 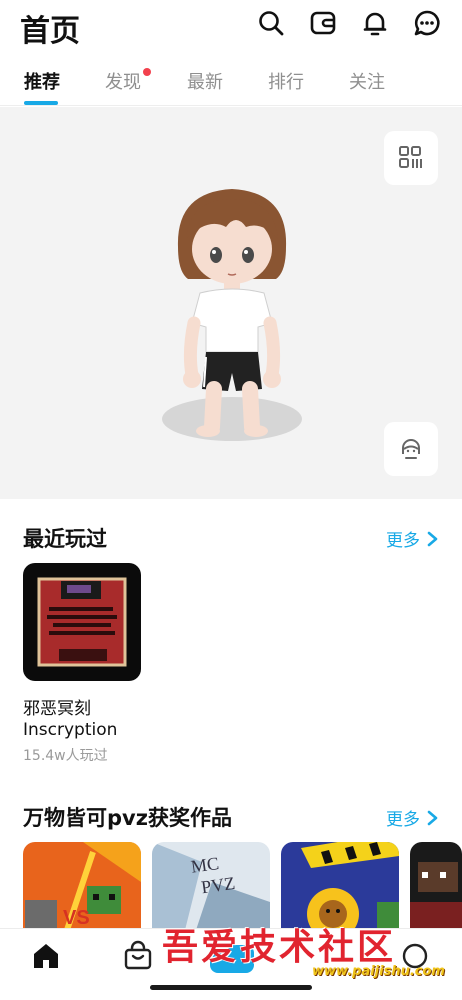 I want to click on game-name-cn: 邪恶冥刻, so click(x=57, y=706).